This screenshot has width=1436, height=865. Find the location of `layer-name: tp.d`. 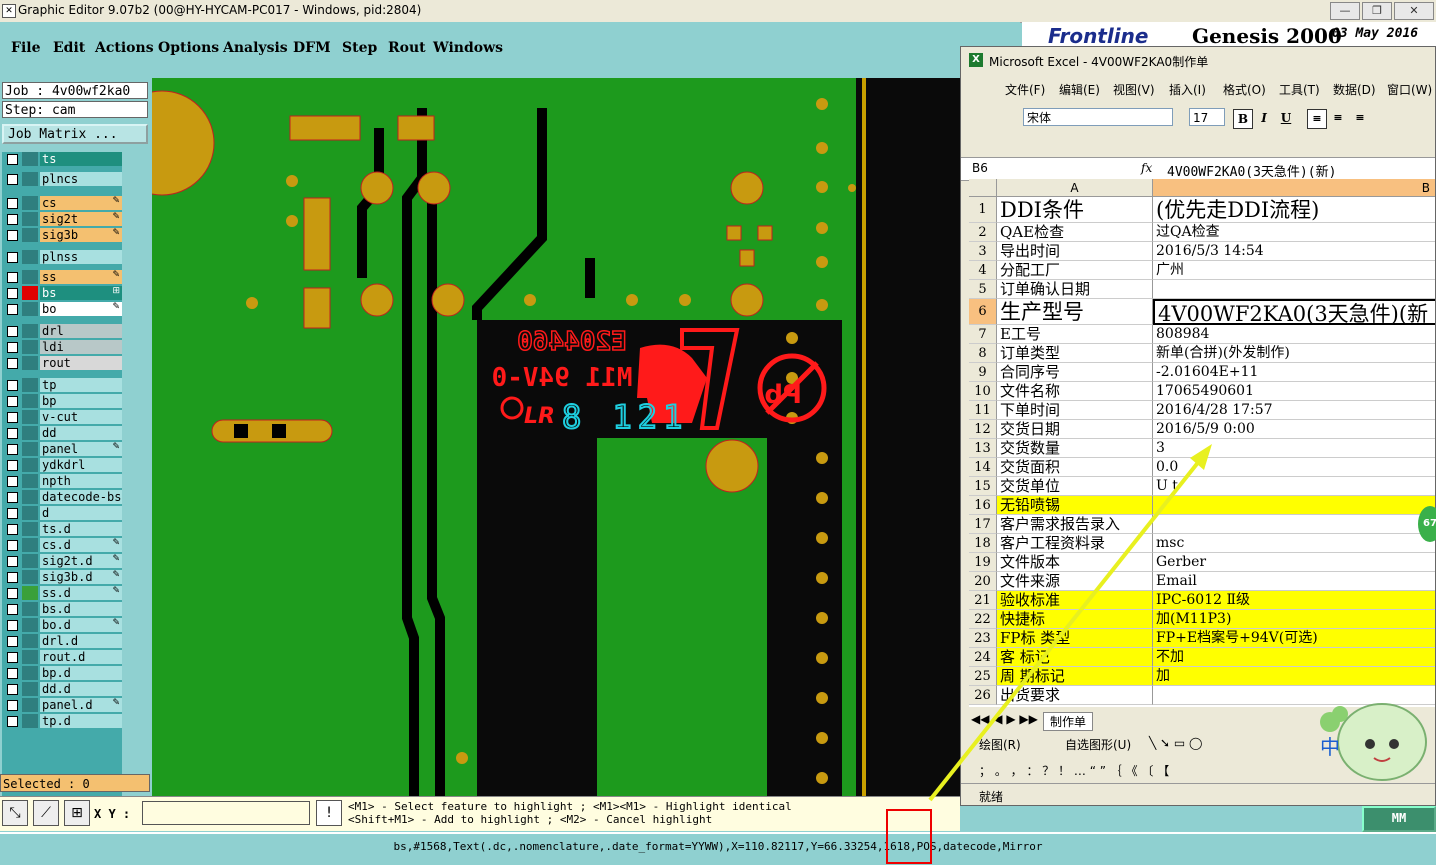

layer-name: tp.d is located at coordinates (81, 721).